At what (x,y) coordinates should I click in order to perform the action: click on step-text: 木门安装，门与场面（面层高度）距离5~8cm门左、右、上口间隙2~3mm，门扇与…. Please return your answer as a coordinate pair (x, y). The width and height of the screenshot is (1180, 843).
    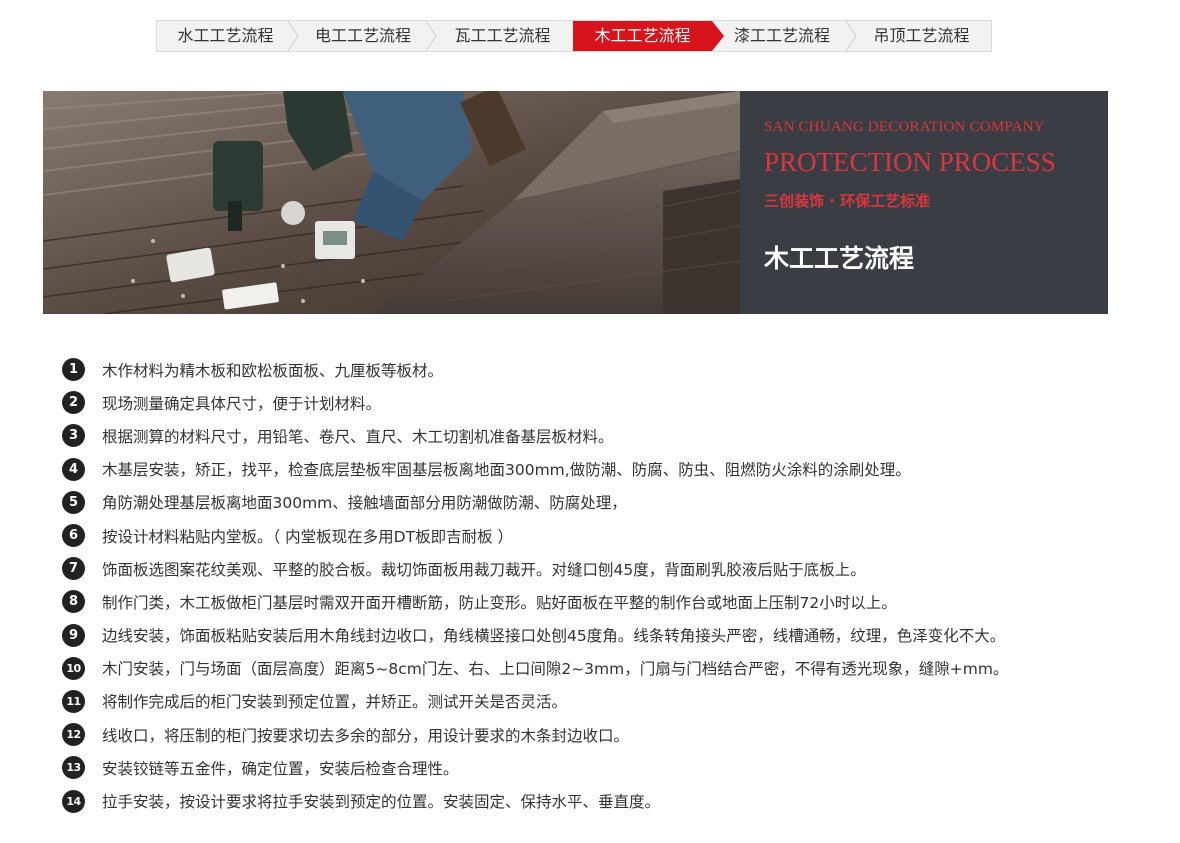
    Looking at the image, I should click on (555, 669).